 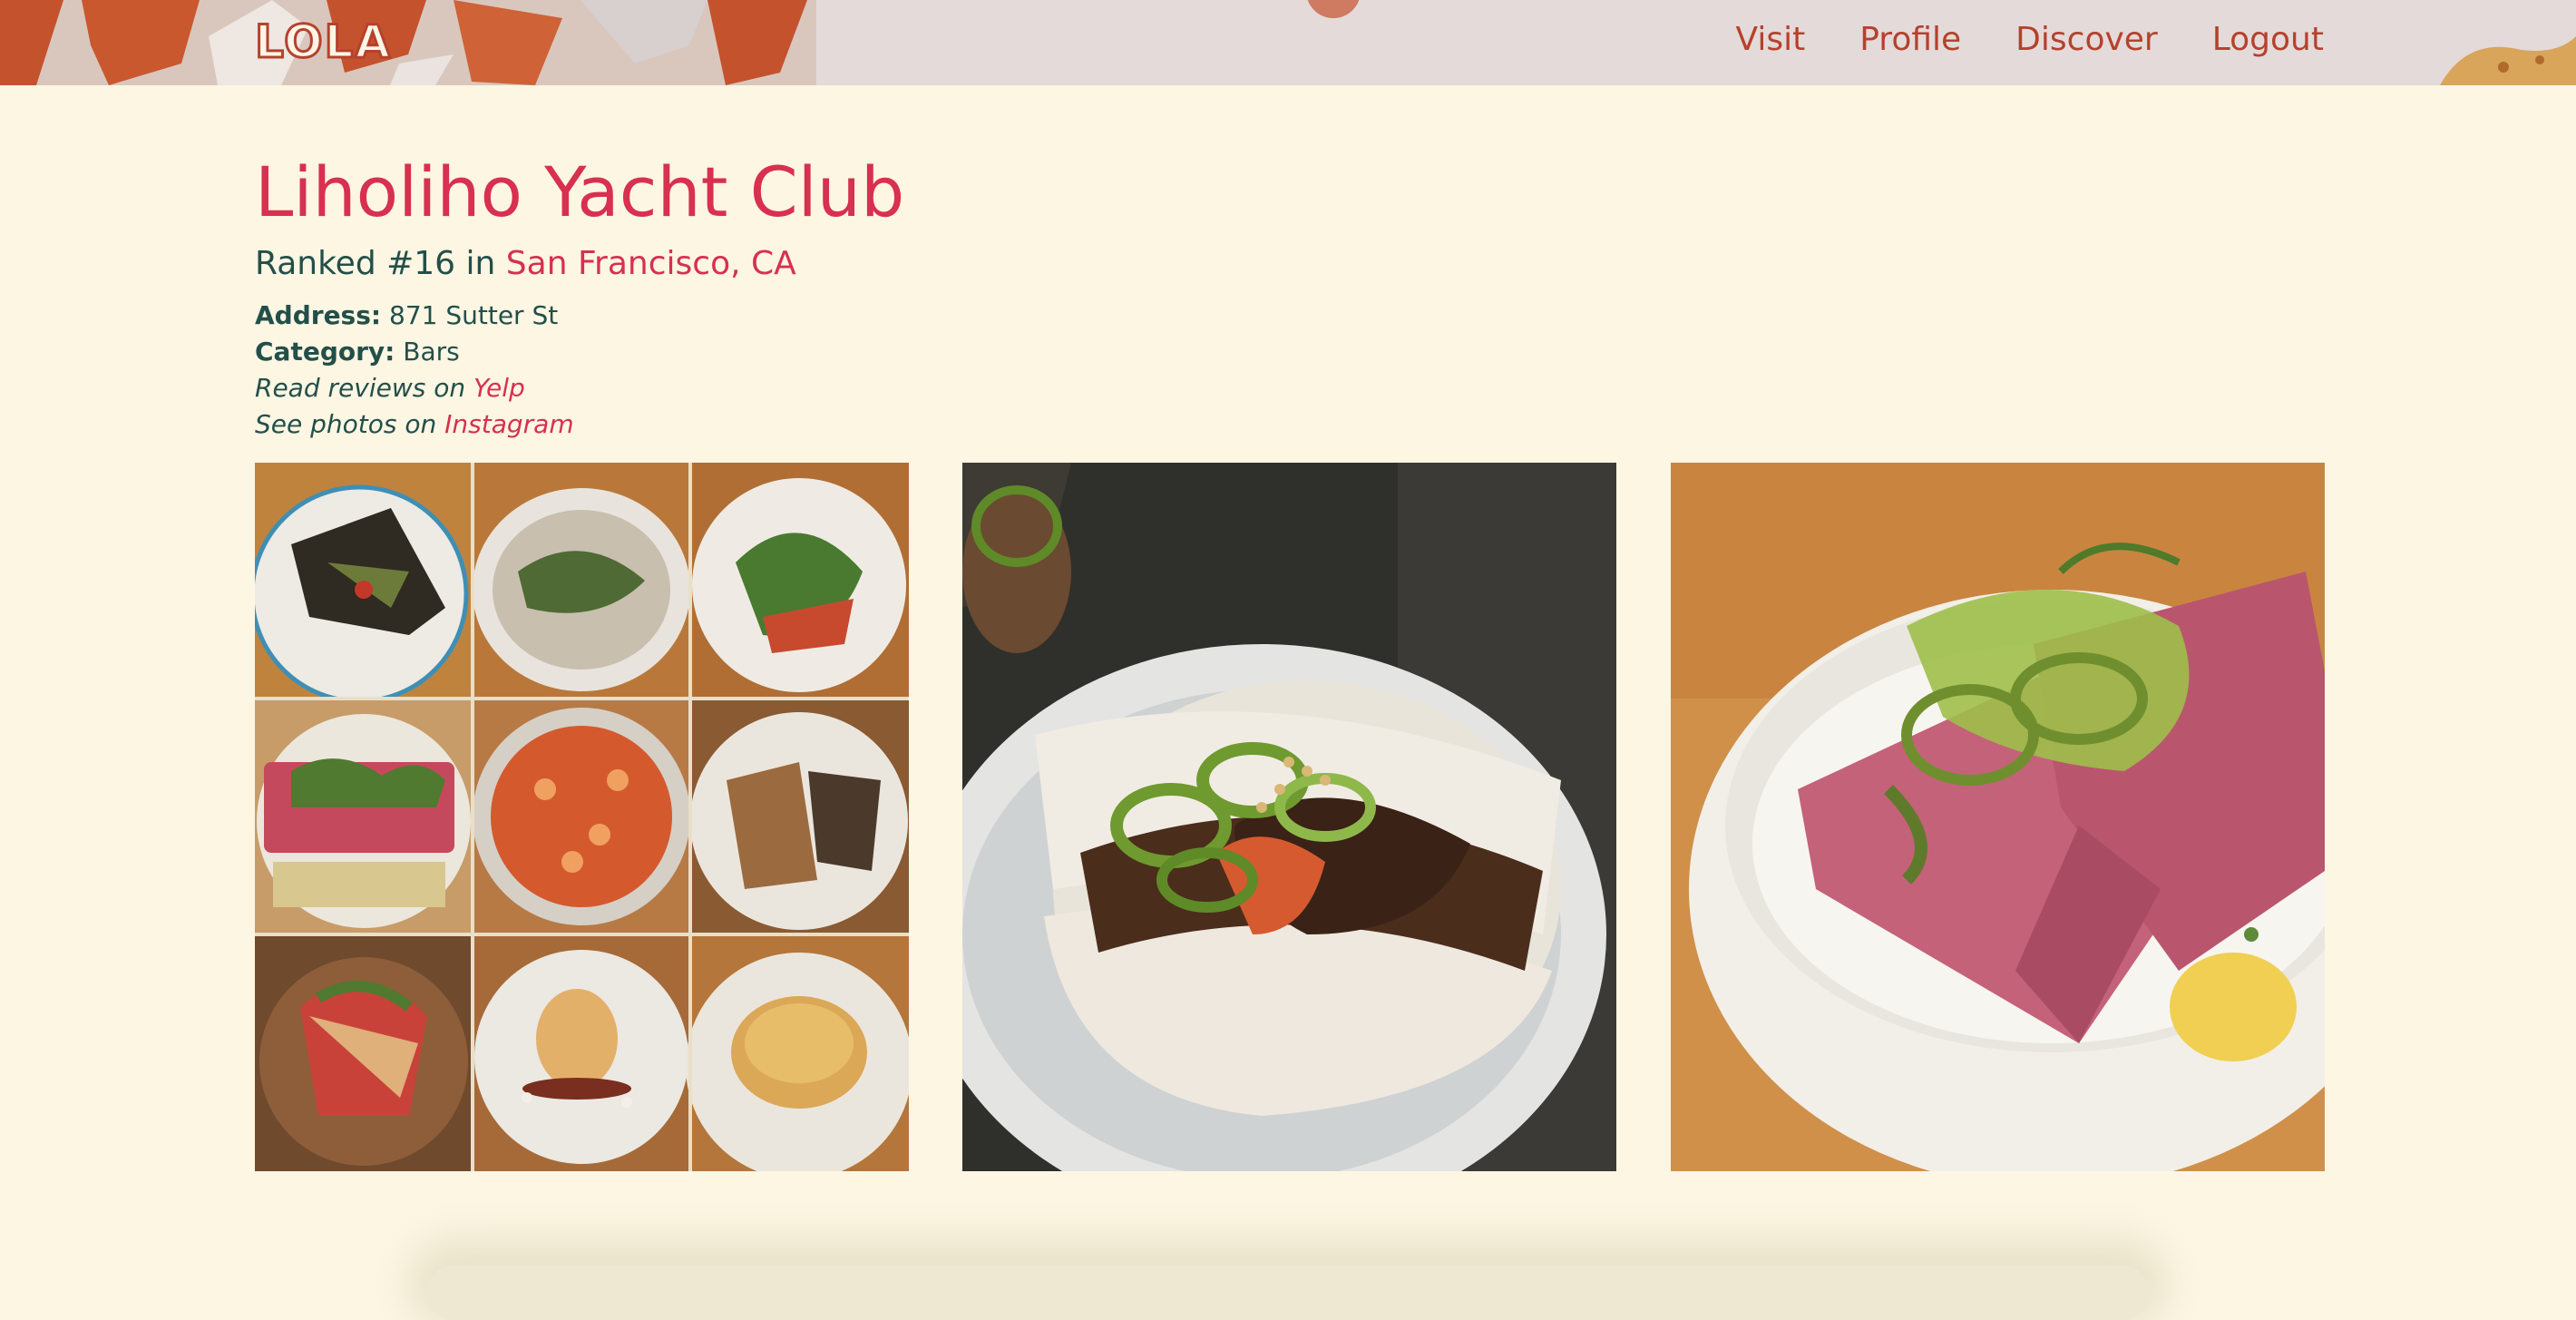 I want to click on nav-visit-link: Visit, so click(x=1771, y=40).